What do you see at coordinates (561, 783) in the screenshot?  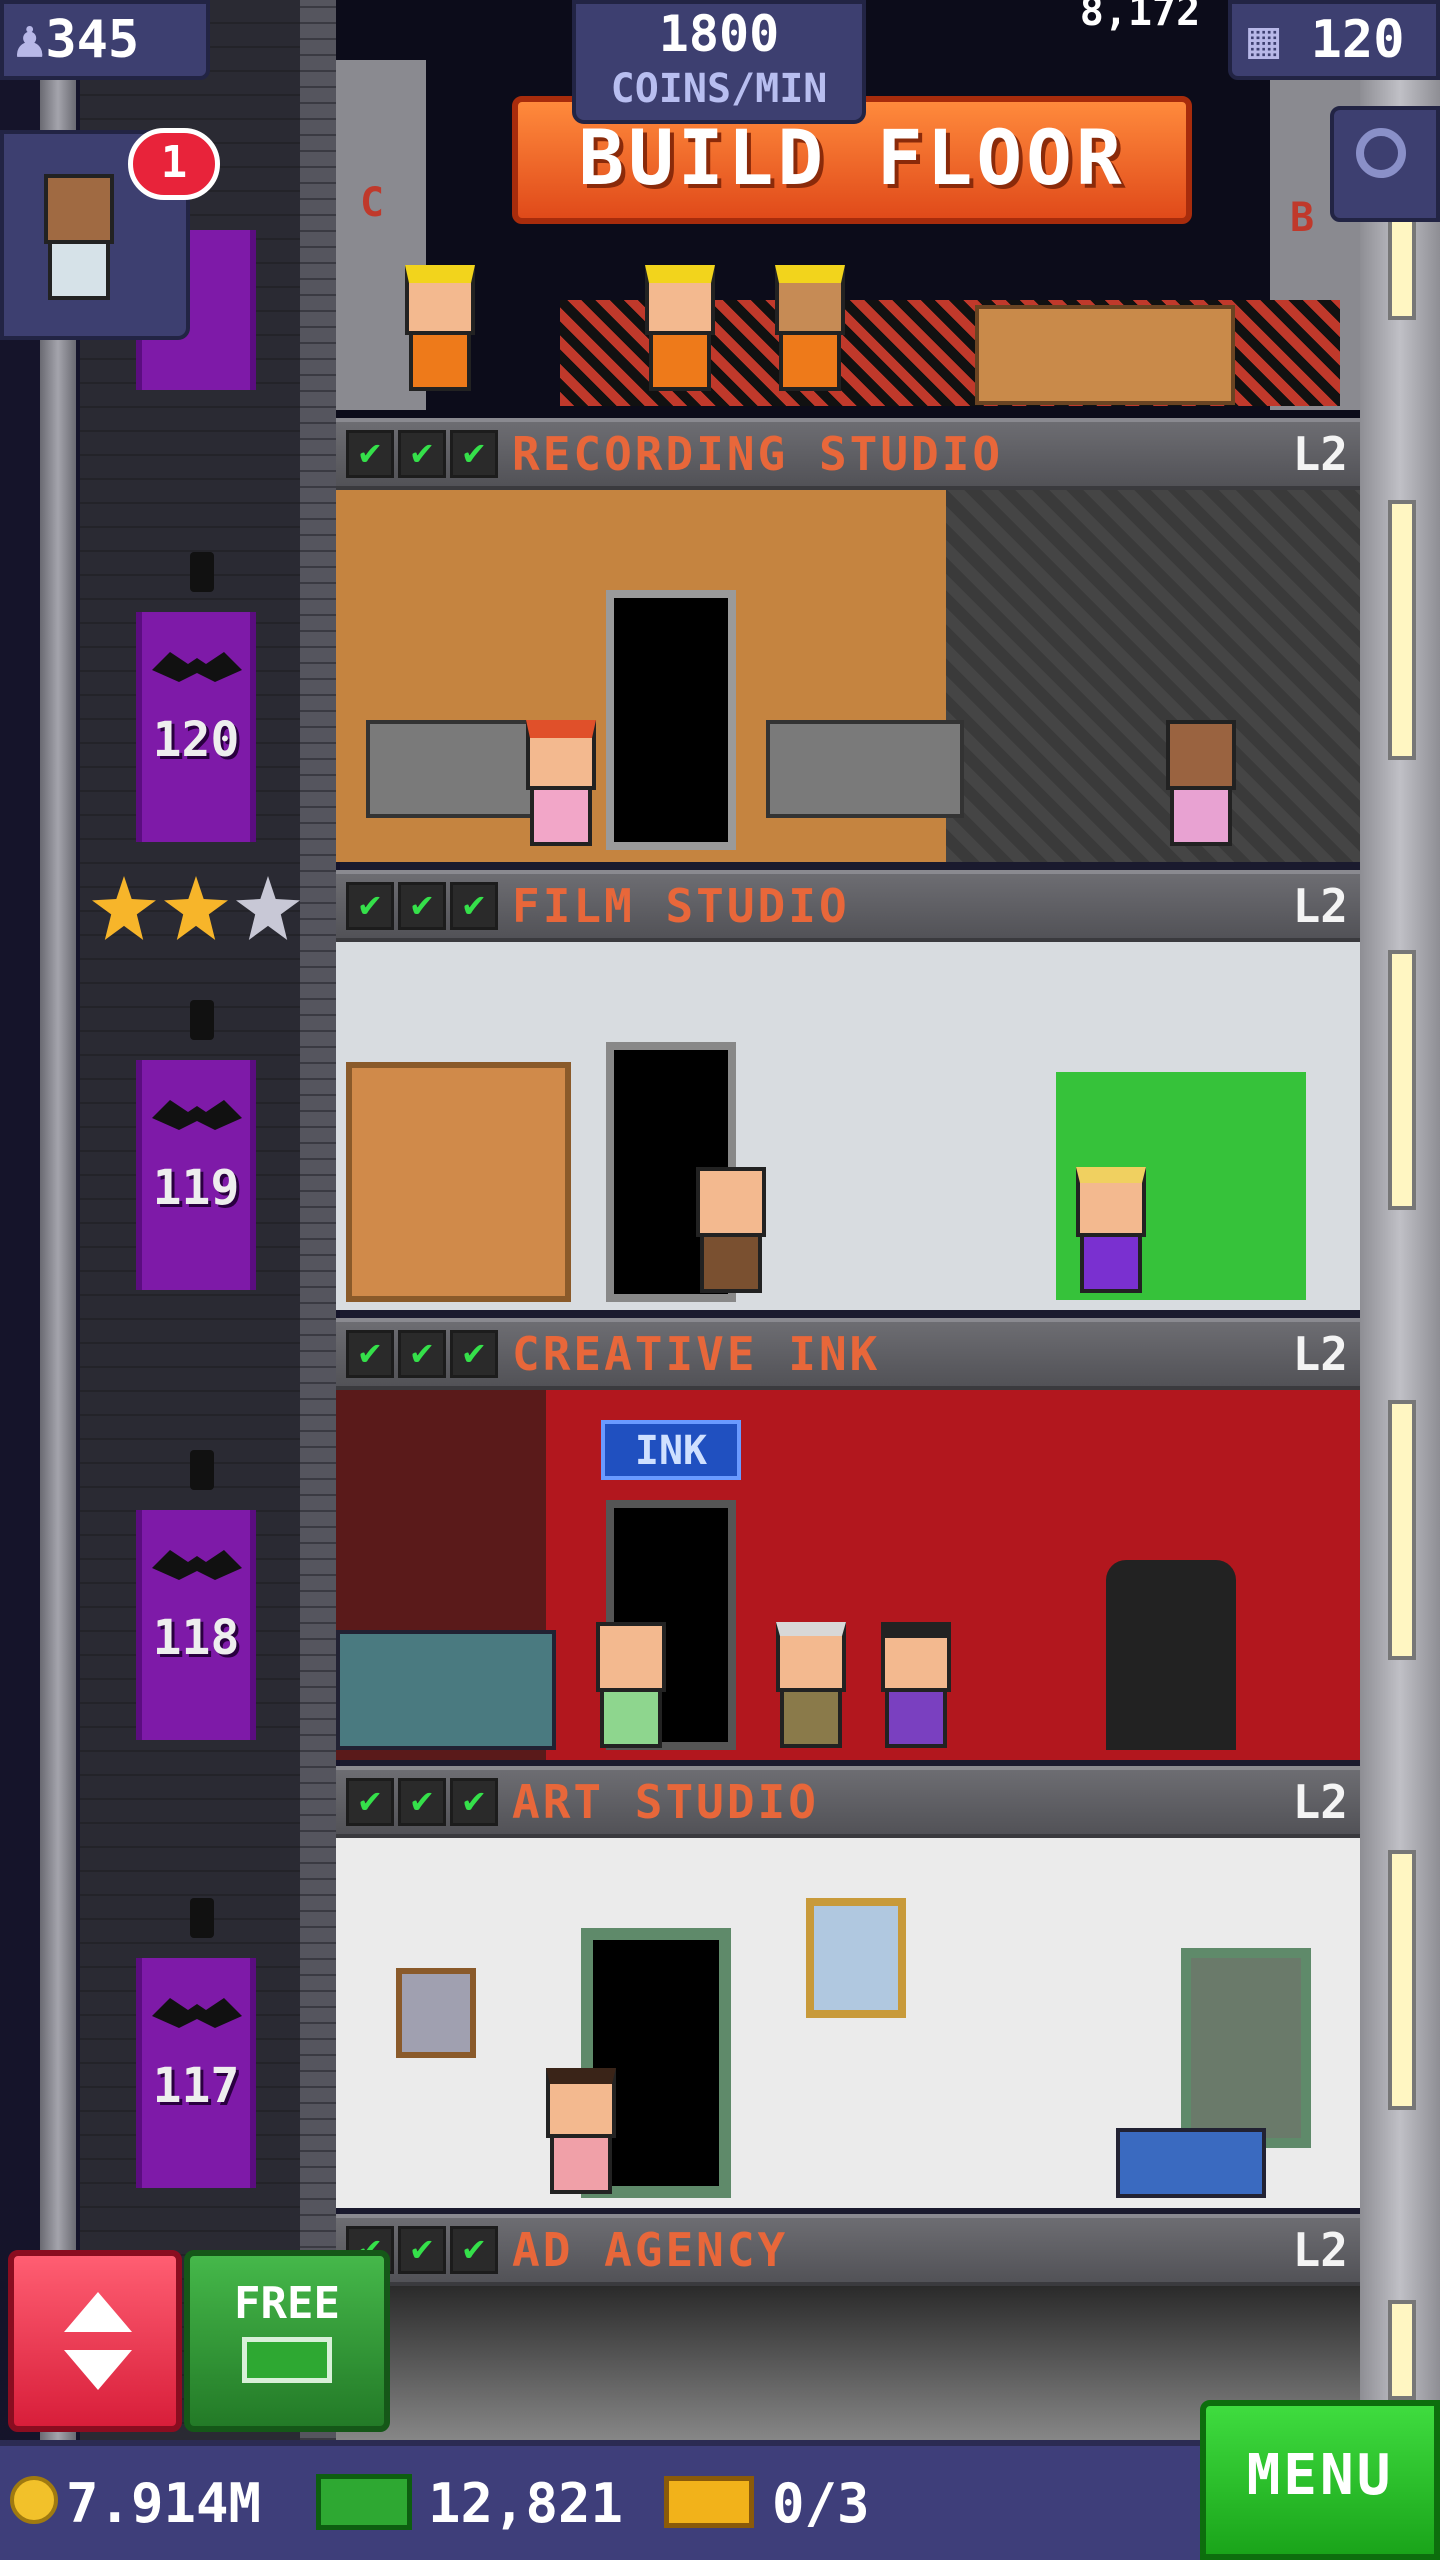 I see `tenant-redhead-glasses` at bounding box center [561, 783].